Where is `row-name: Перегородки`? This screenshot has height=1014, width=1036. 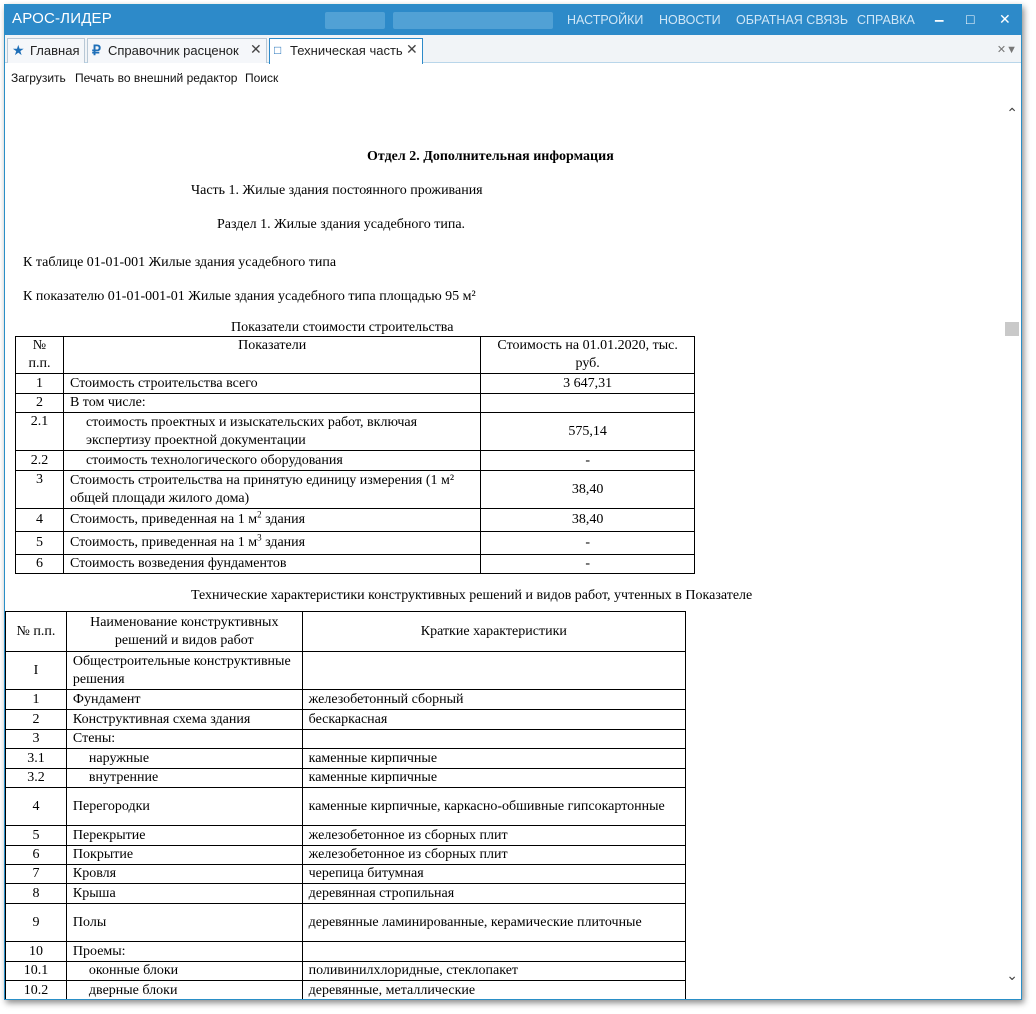 row-name: Перегородки is located at coordinates (184, 806).